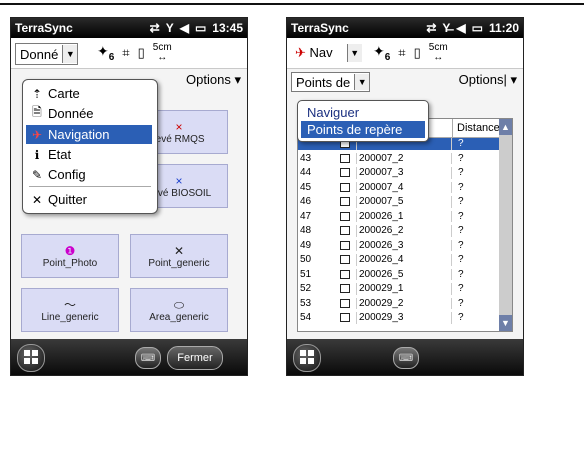  Describe the element at coordinates (306, 158) in the screenshot. I see `row-number: 43` at that location.